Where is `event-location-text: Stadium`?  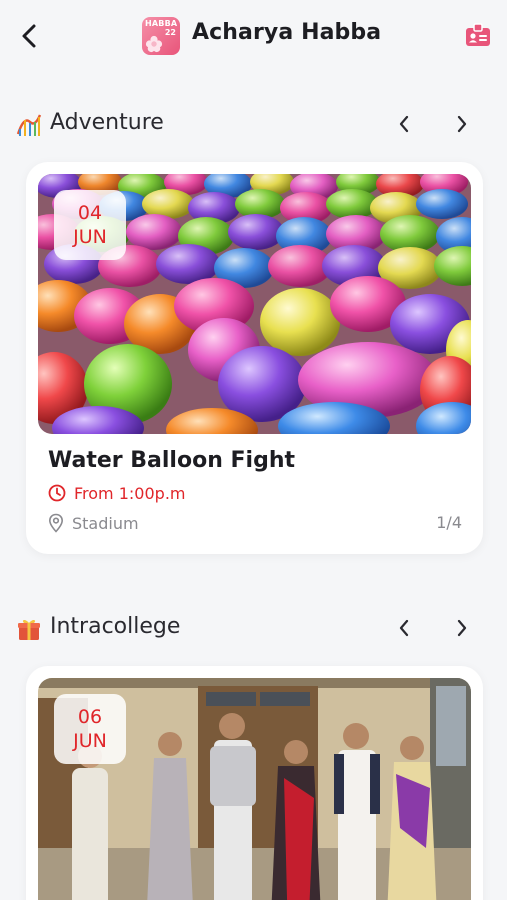 event-location-text: Stadium is located at coordinates (105, 523).